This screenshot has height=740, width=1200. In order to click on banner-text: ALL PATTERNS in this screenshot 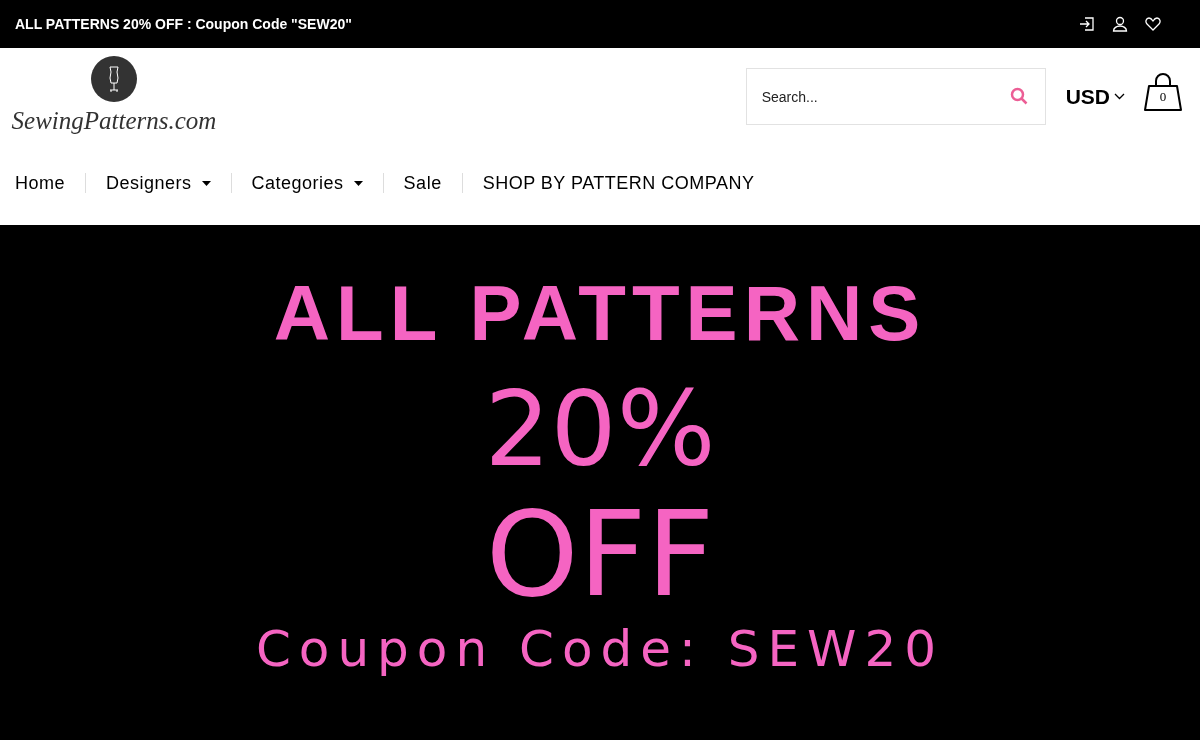, I will do `click(600, 313)`.